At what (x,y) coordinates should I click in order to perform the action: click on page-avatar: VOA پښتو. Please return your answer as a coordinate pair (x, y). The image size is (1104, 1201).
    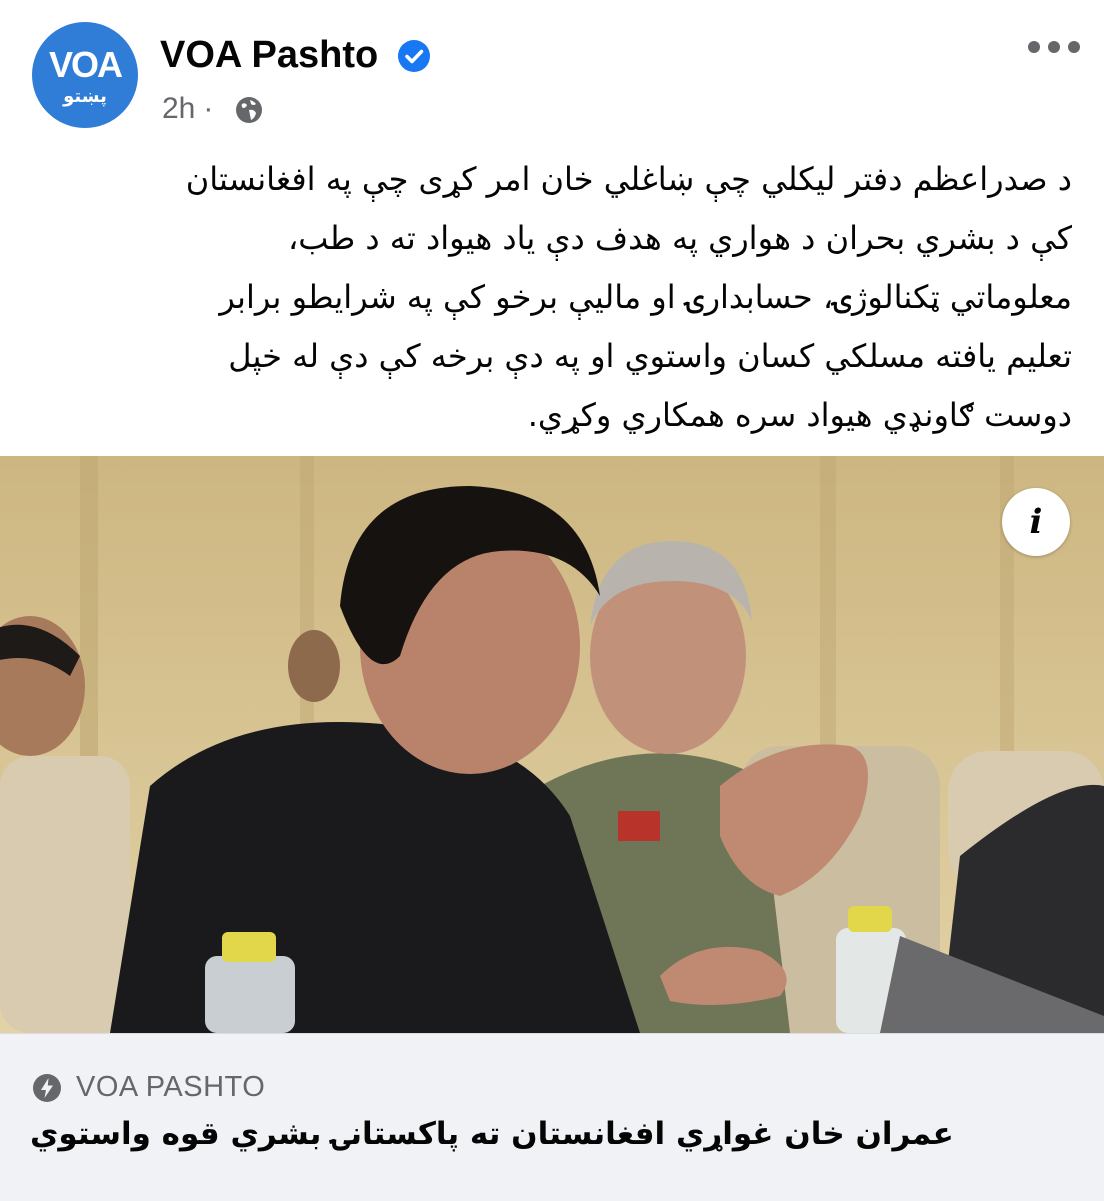
    Looking at the image, I should click on (85, 75).